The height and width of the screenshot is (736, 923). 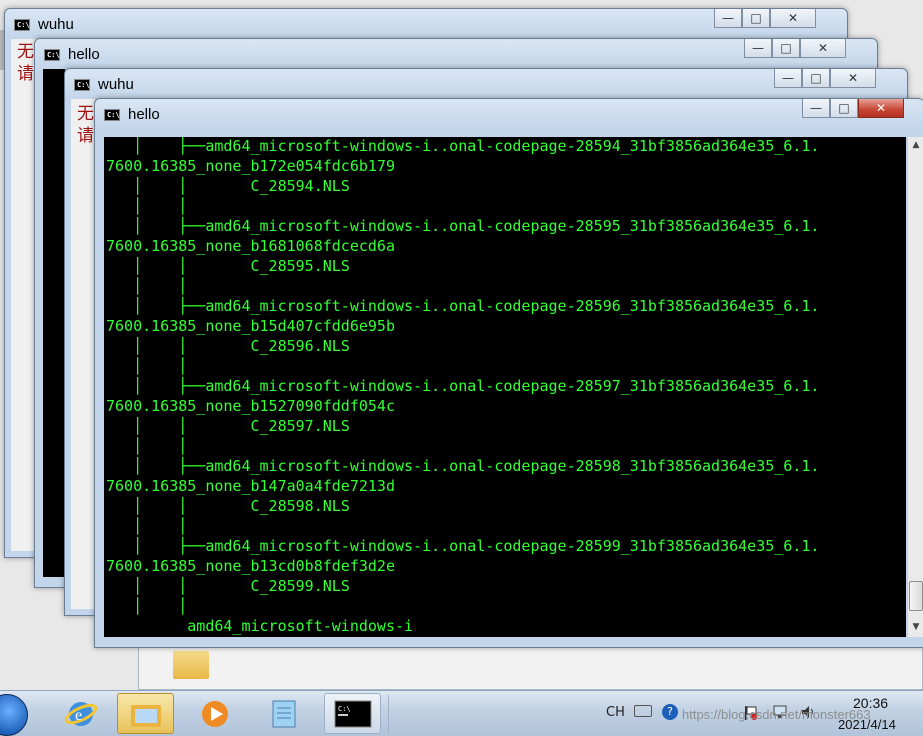 What do you see at coordinates (260, 626) in the screenshot?
I see `console-line: amd64_microsoft-windows-i` at bounding box center [260, 626].